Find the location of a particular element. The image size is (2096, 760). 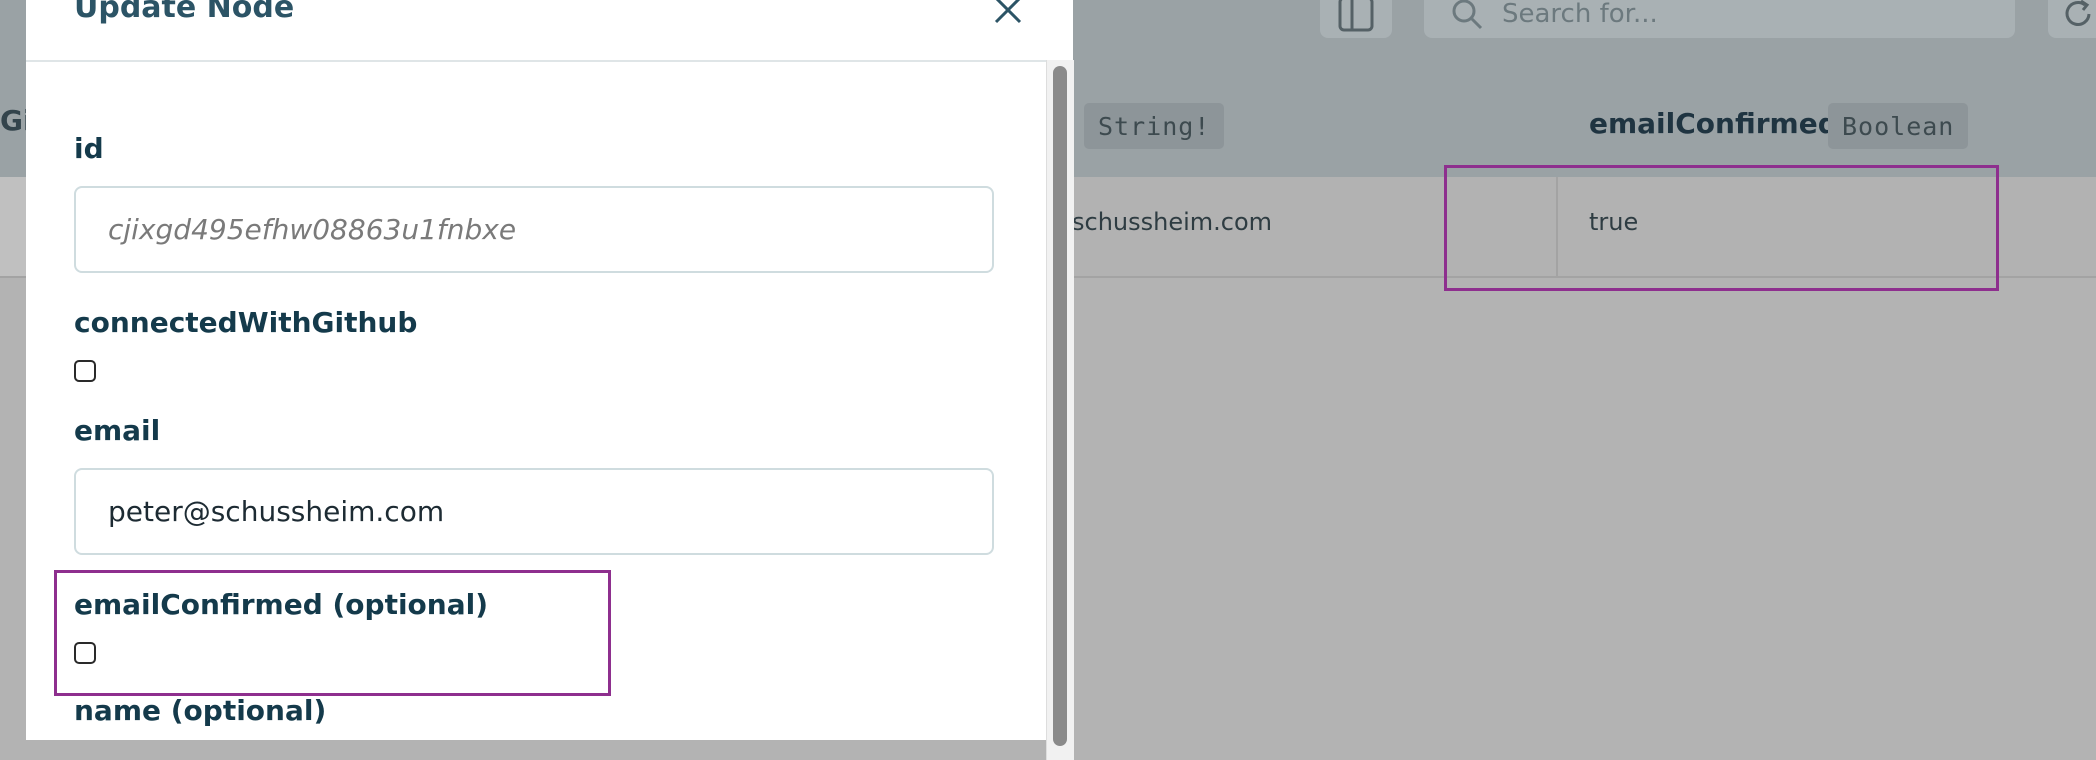

modal-title: Update Node is located at coordinates (184, 12).